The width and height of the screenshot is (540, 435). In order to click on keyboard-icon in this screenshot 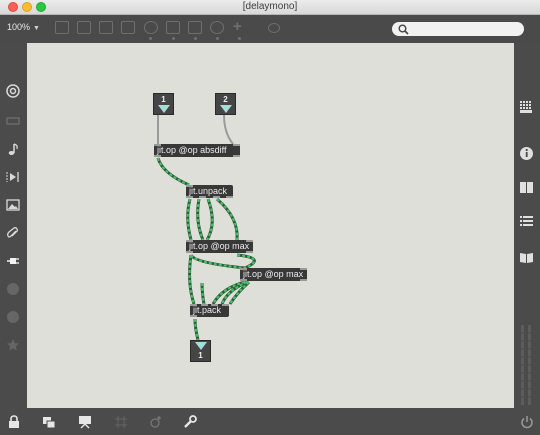, I will do `click(13, 121)`.